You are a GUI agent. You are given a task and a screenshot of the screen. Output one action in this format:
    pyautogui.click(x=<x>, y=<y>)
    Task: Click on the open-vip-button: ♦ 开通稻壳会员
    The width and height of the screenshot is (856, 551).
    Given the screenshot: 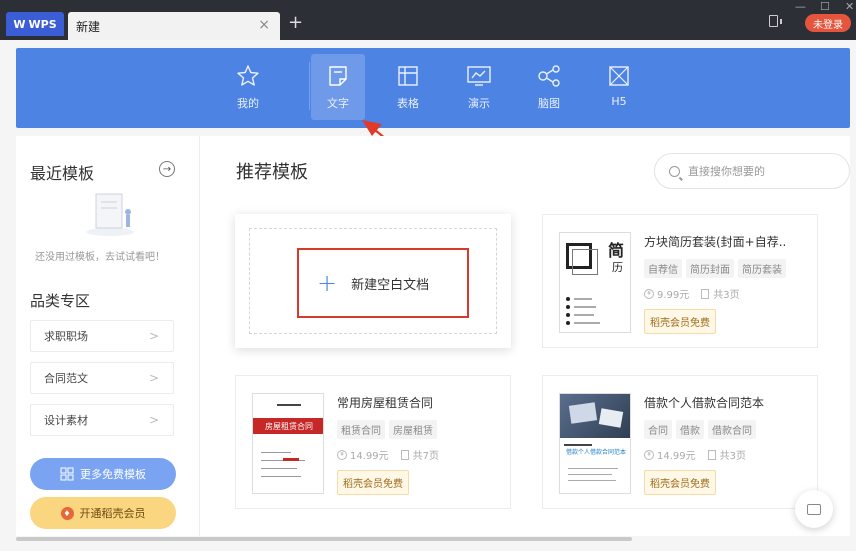 What is the action you would take?
    pyautogui.click(x=103, y=513)
    